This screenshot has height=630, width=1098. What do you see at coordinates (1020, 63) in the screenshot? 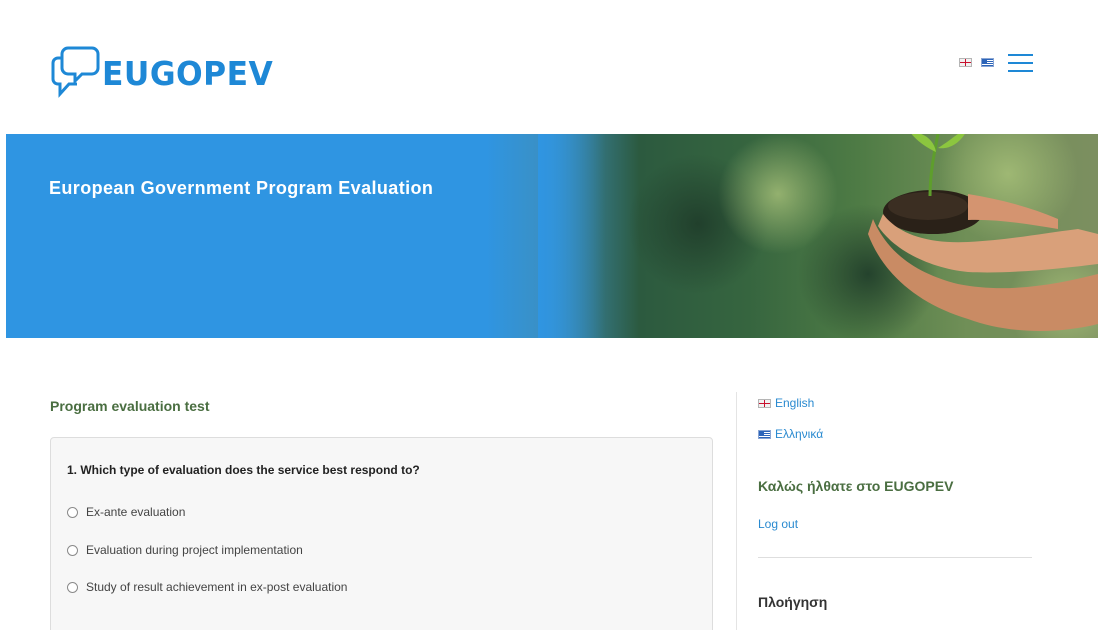
I see `hamburger-menu-icon` at bounding box center [1020, 63].